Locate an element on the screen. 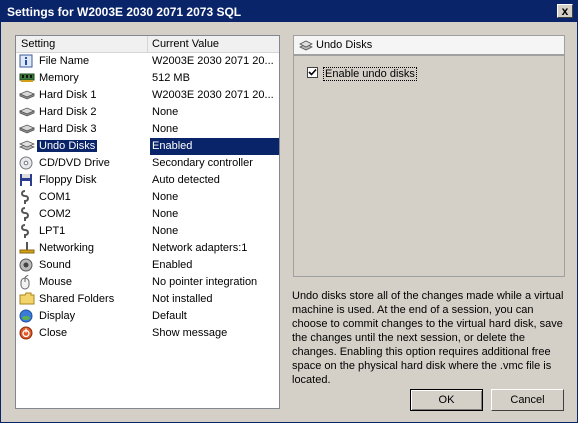 The image size is (578, 423). setting-value: 512 MB is located at coordinates (171, 78).